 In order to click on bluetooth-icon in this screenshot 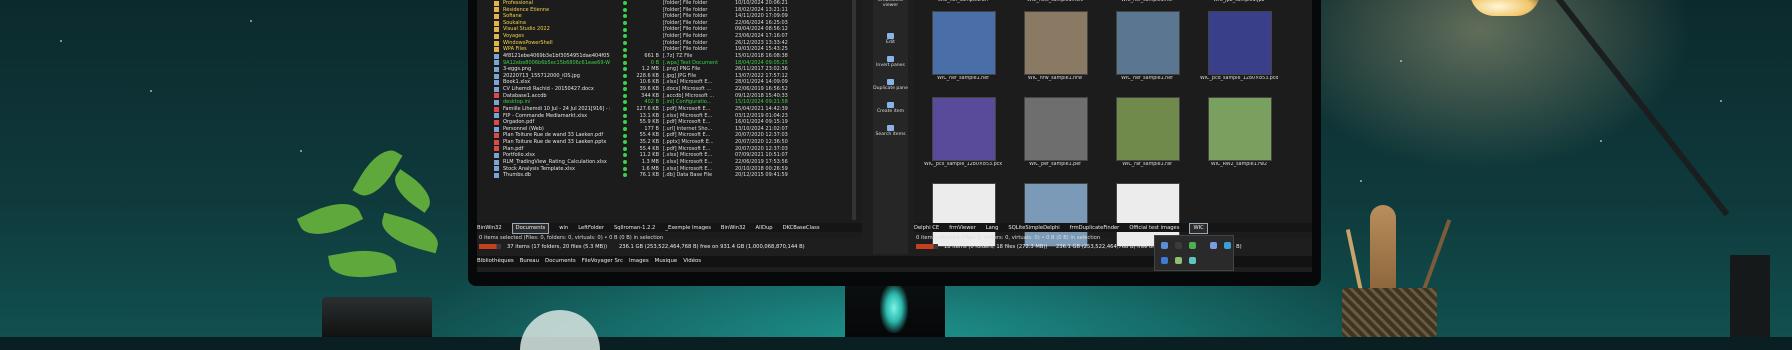, I will do `click(1164, 260)`.